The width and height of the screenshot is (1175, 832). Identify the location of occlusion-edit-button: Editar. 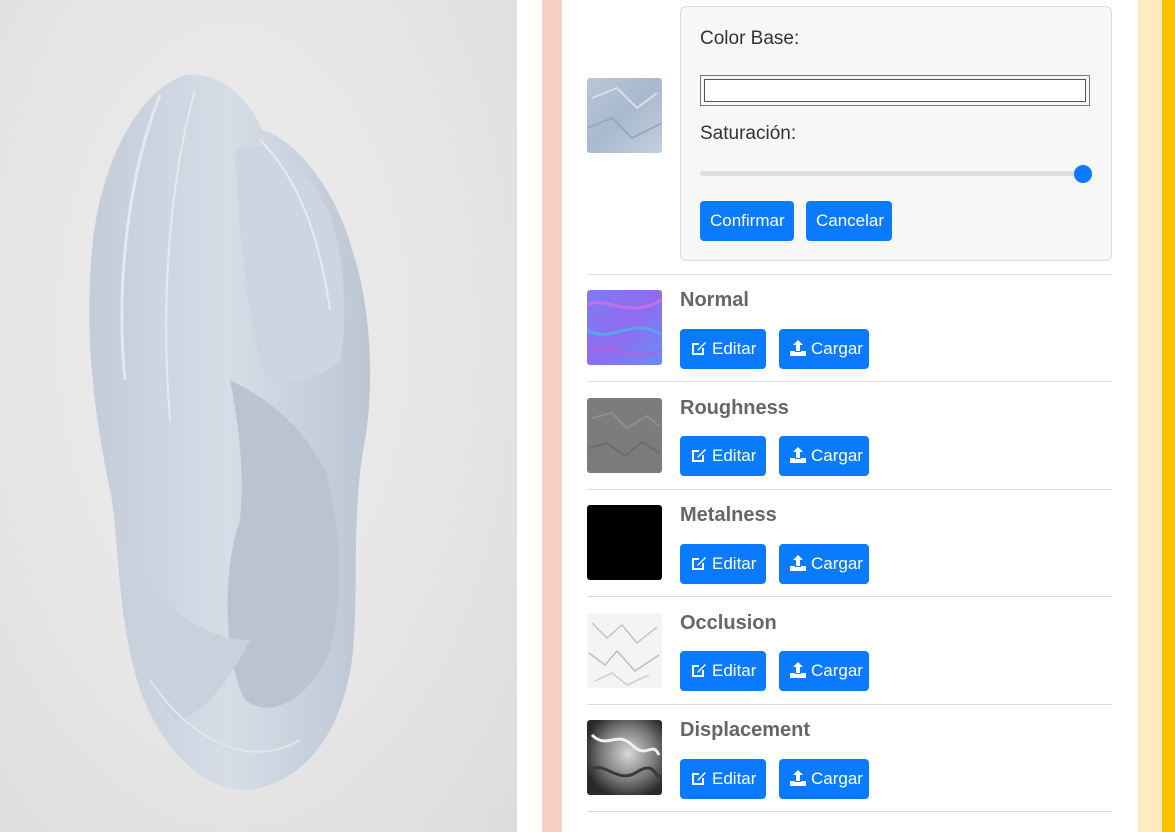
(723, 671).